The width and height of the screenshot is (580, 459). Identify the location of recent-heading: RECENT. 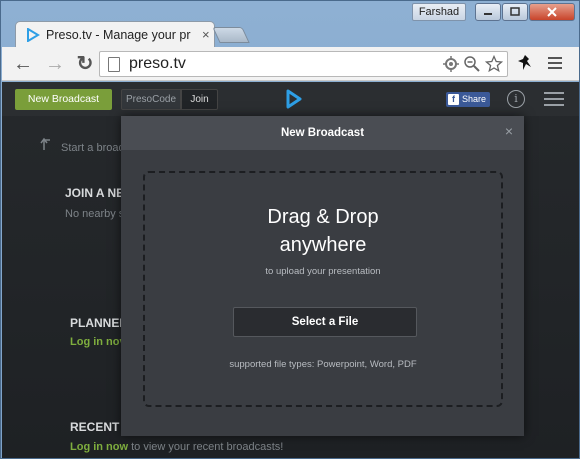
(95, 427).